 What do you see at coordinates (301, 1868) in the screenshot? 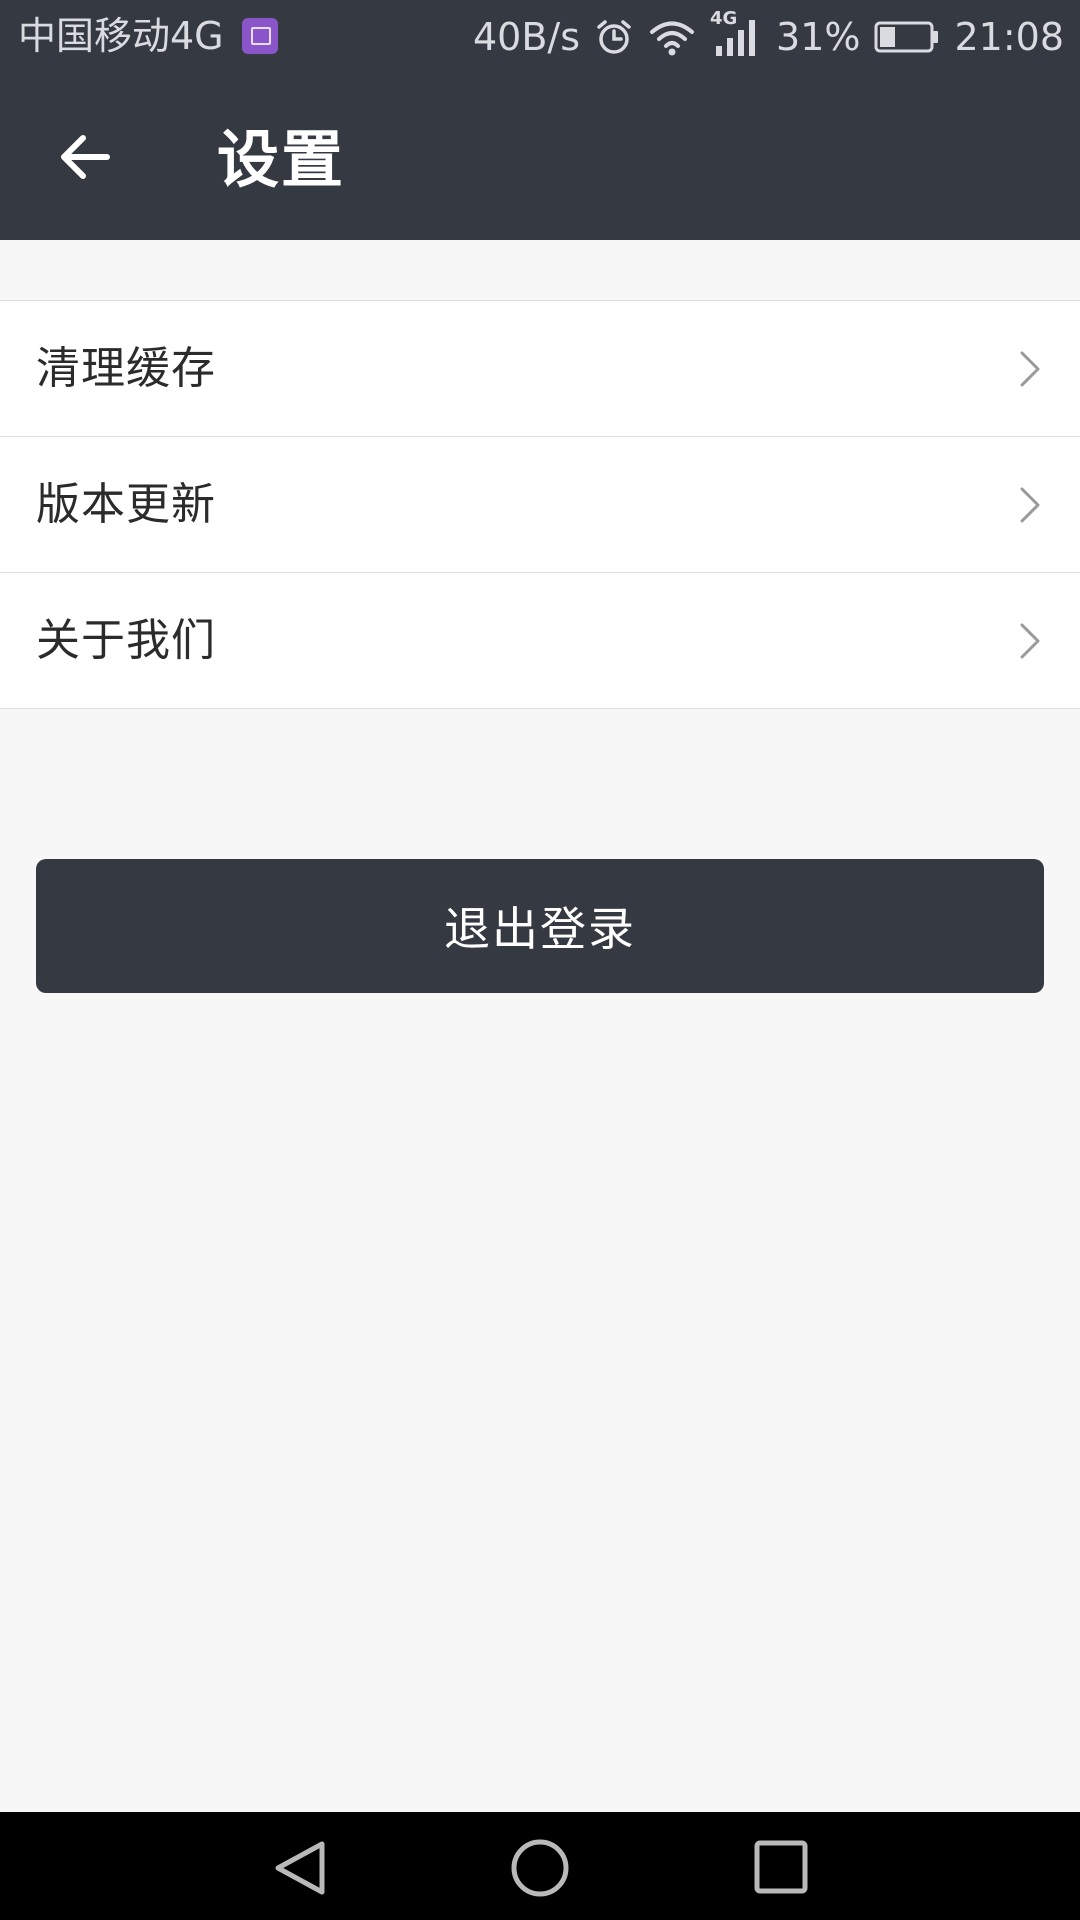
I see `back-triangle-icon` at bounding box center [301, 1868].